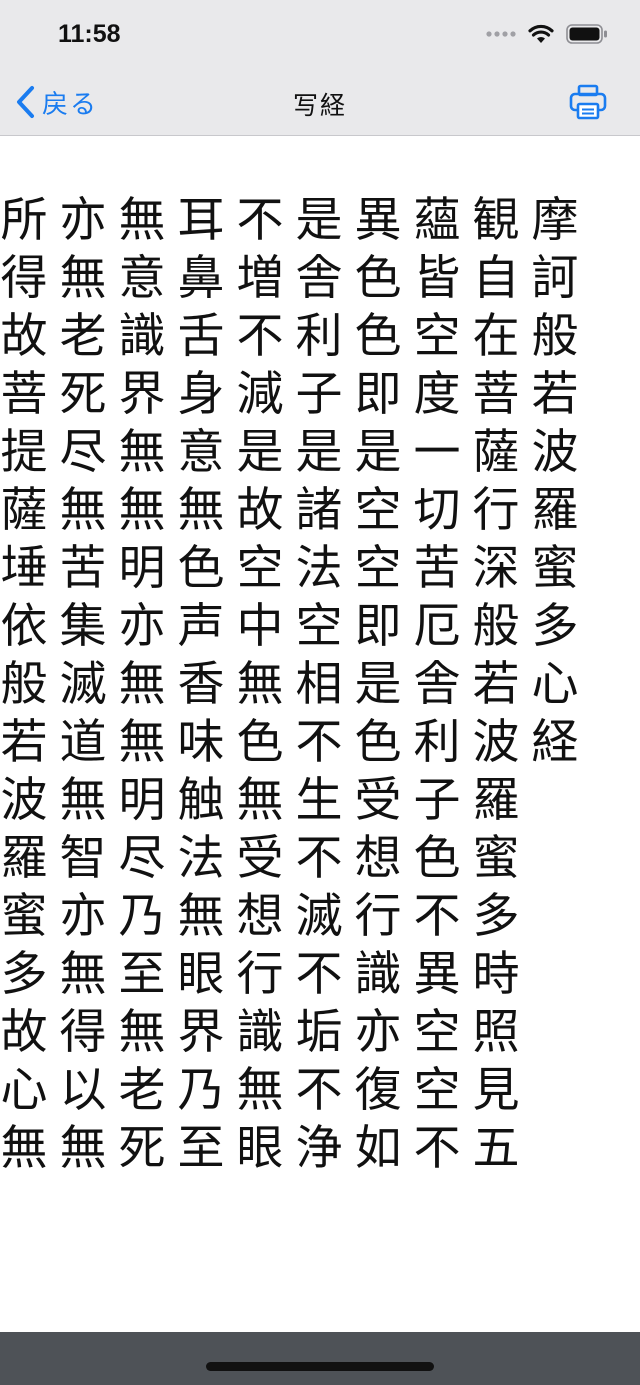 The width and height of the screenshot is (640, 1385). I want to click on sutra-character: 復, so click(378, 1090).